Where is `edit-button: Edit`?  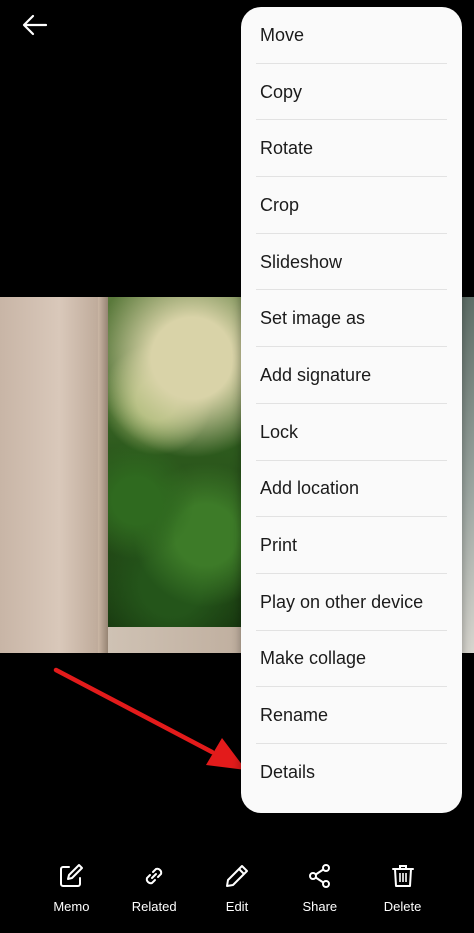 edit-button: Edit is located at coordinates (237, 887).